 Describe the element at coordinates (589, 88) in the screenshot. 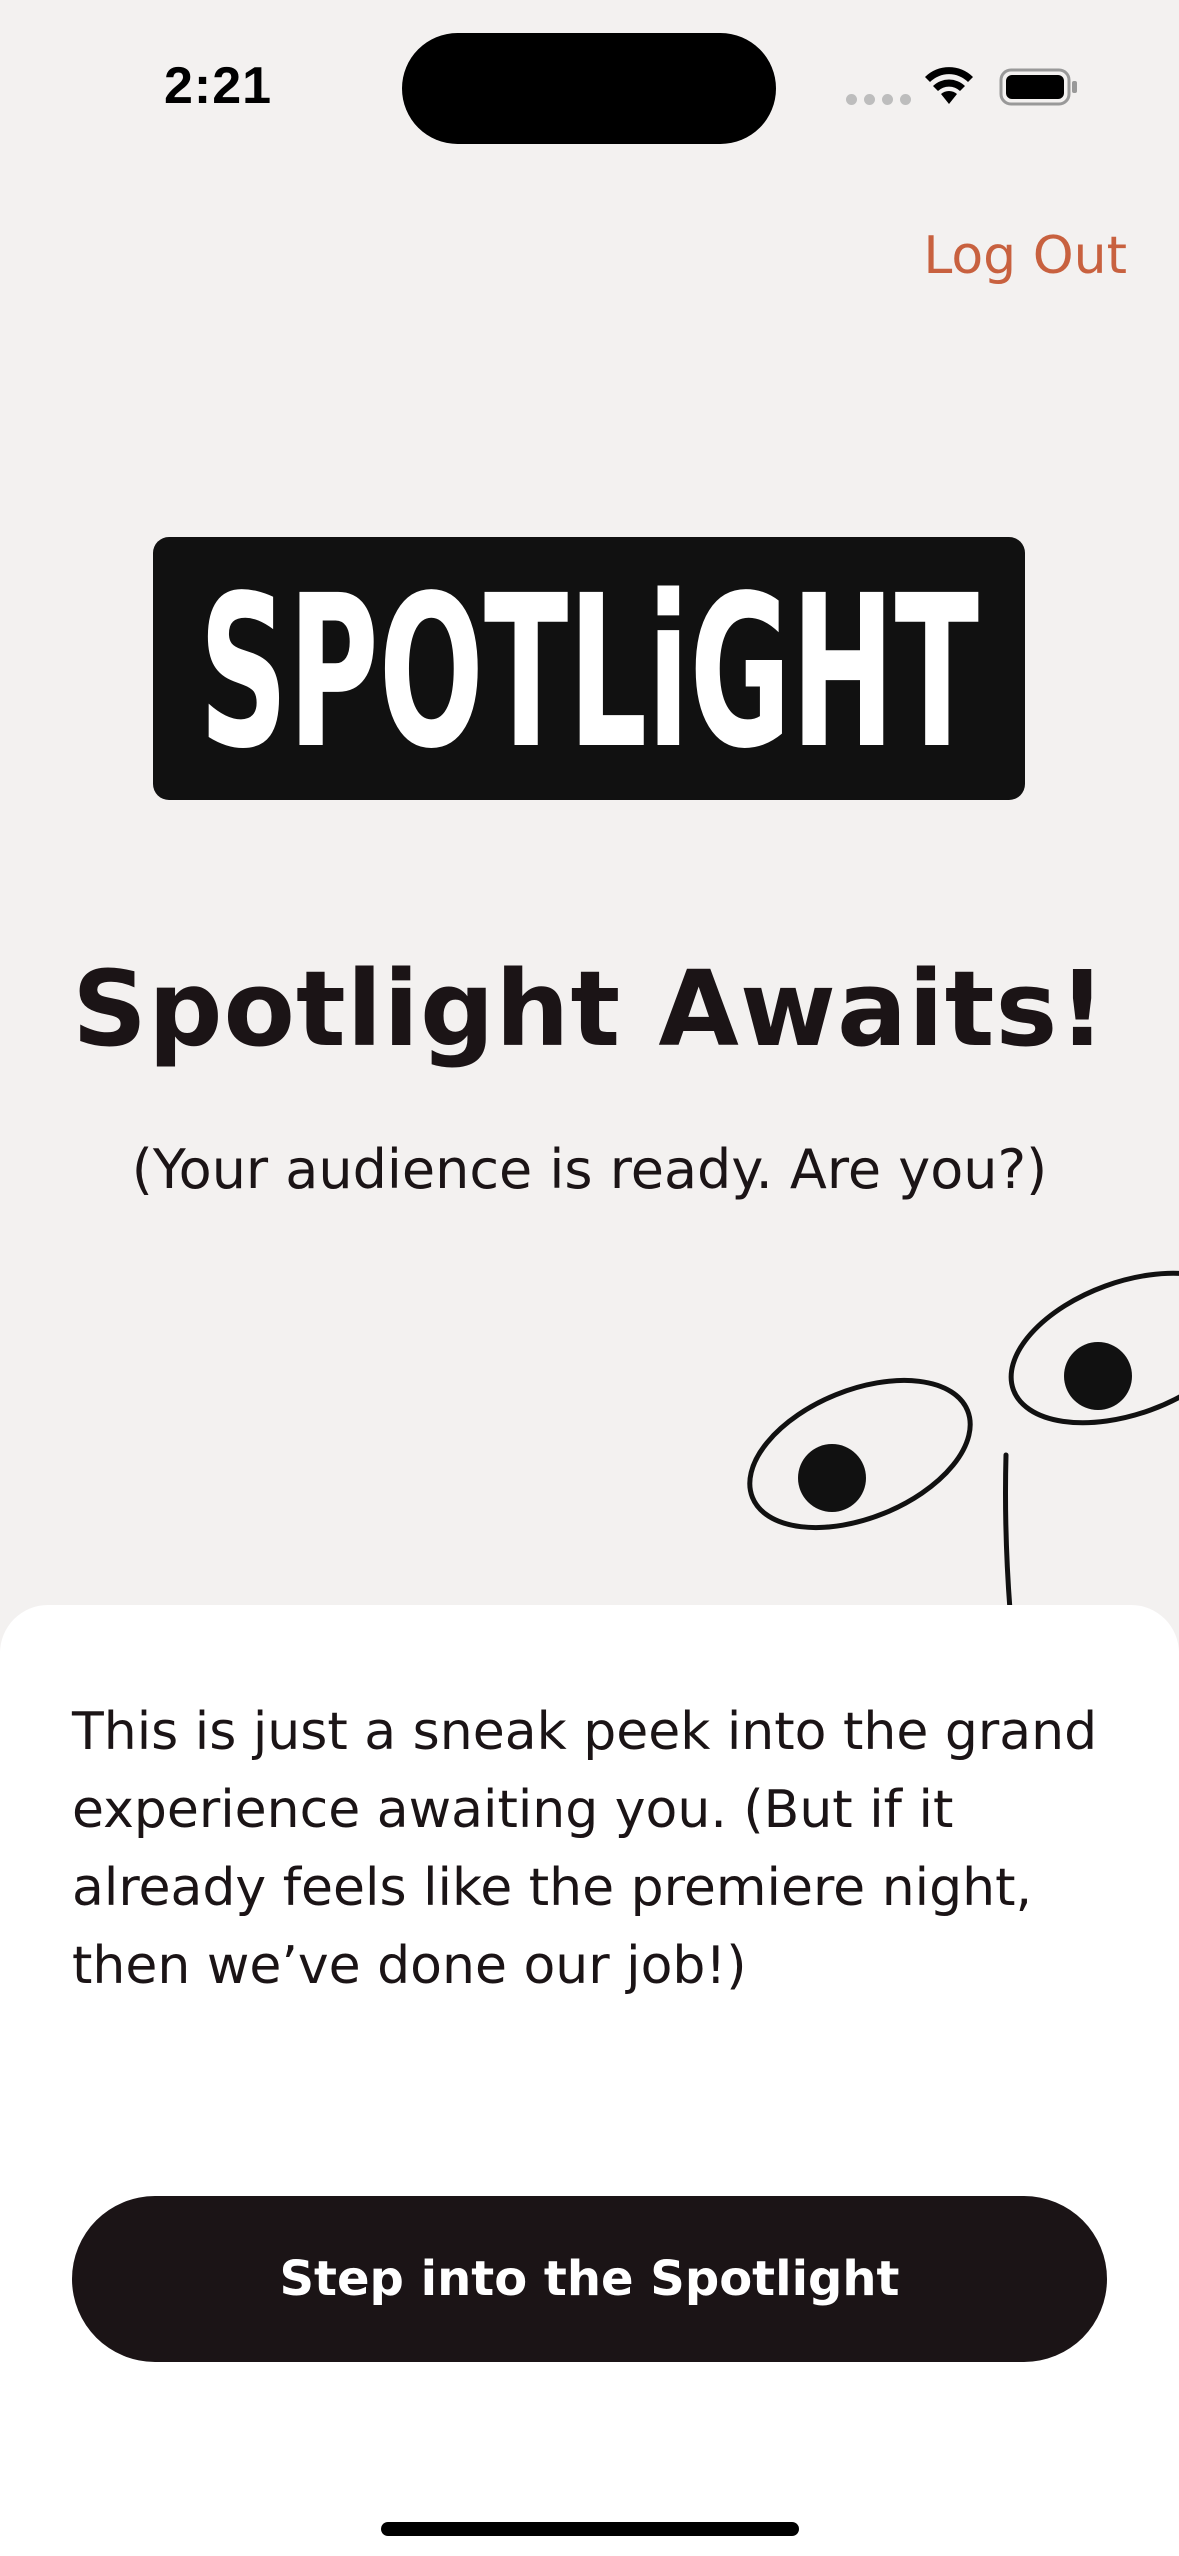

I see `dynamic-island` at that location.